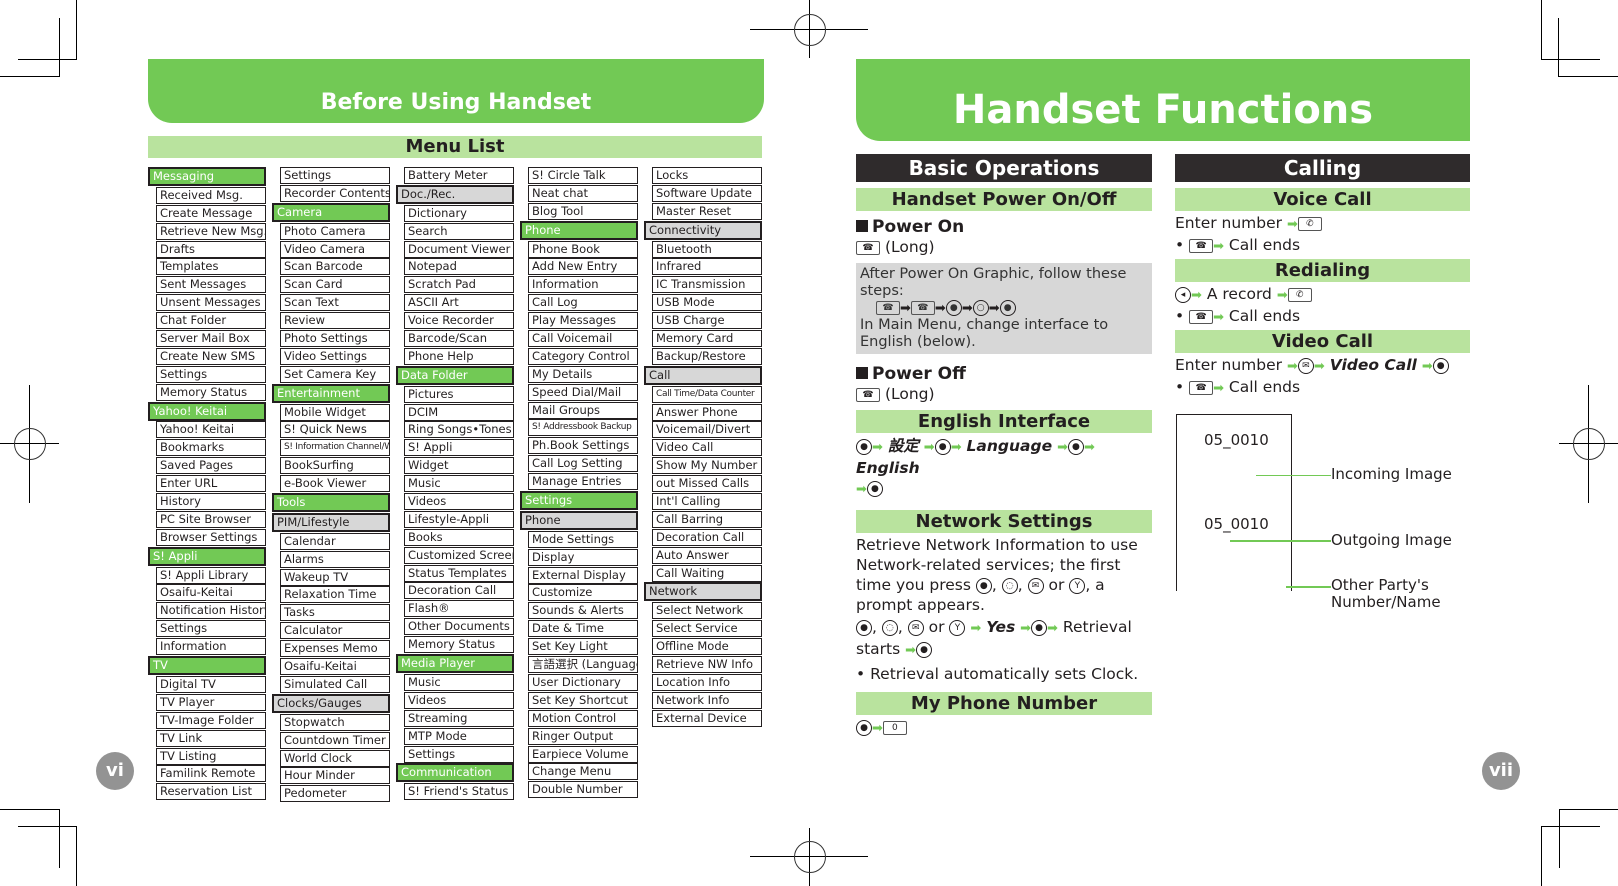  Describe the element at coordinates (1309, 223) in the screenshot. I see `send-key-icon: ✆` at that location.